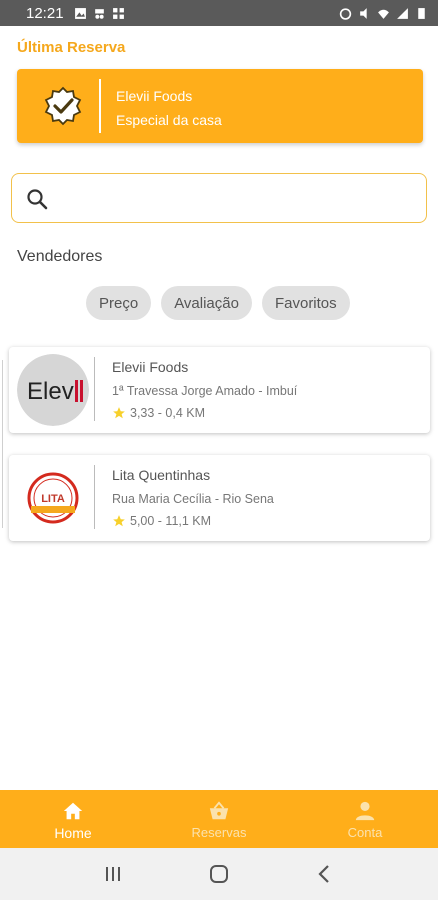 The image size is (438, 900). What do you see at coordinates (73, 833) in the screenshot?
I see `nav-home-label: Home` at bounding box center [73, 833].